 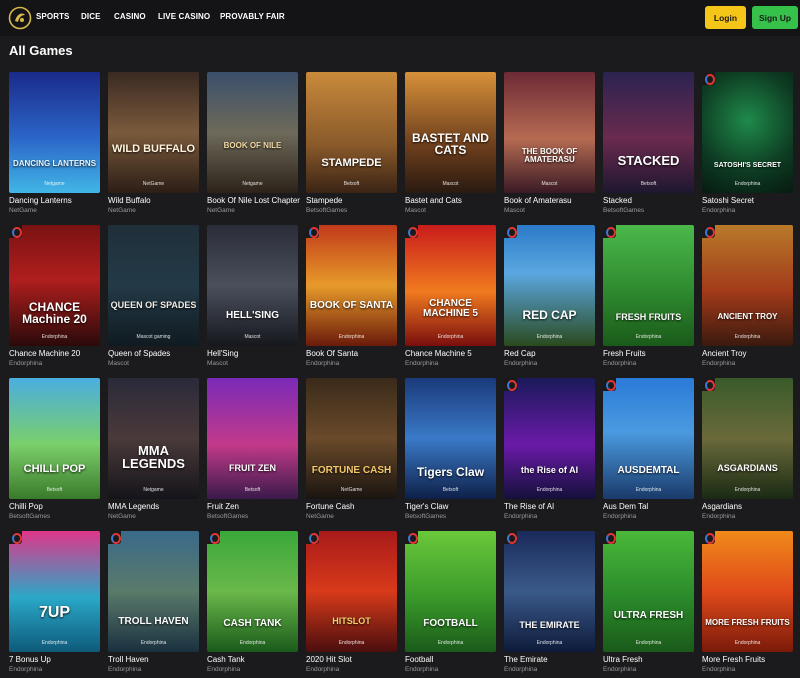 I want to click on game-thumbnail-title: FRESH FRUITS, so click(x=648, y=317).